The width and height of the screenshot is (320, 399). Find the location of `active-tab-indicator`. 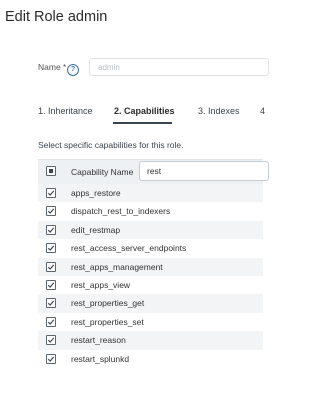

active-tab-indicator is located at coordinates (142, 123).